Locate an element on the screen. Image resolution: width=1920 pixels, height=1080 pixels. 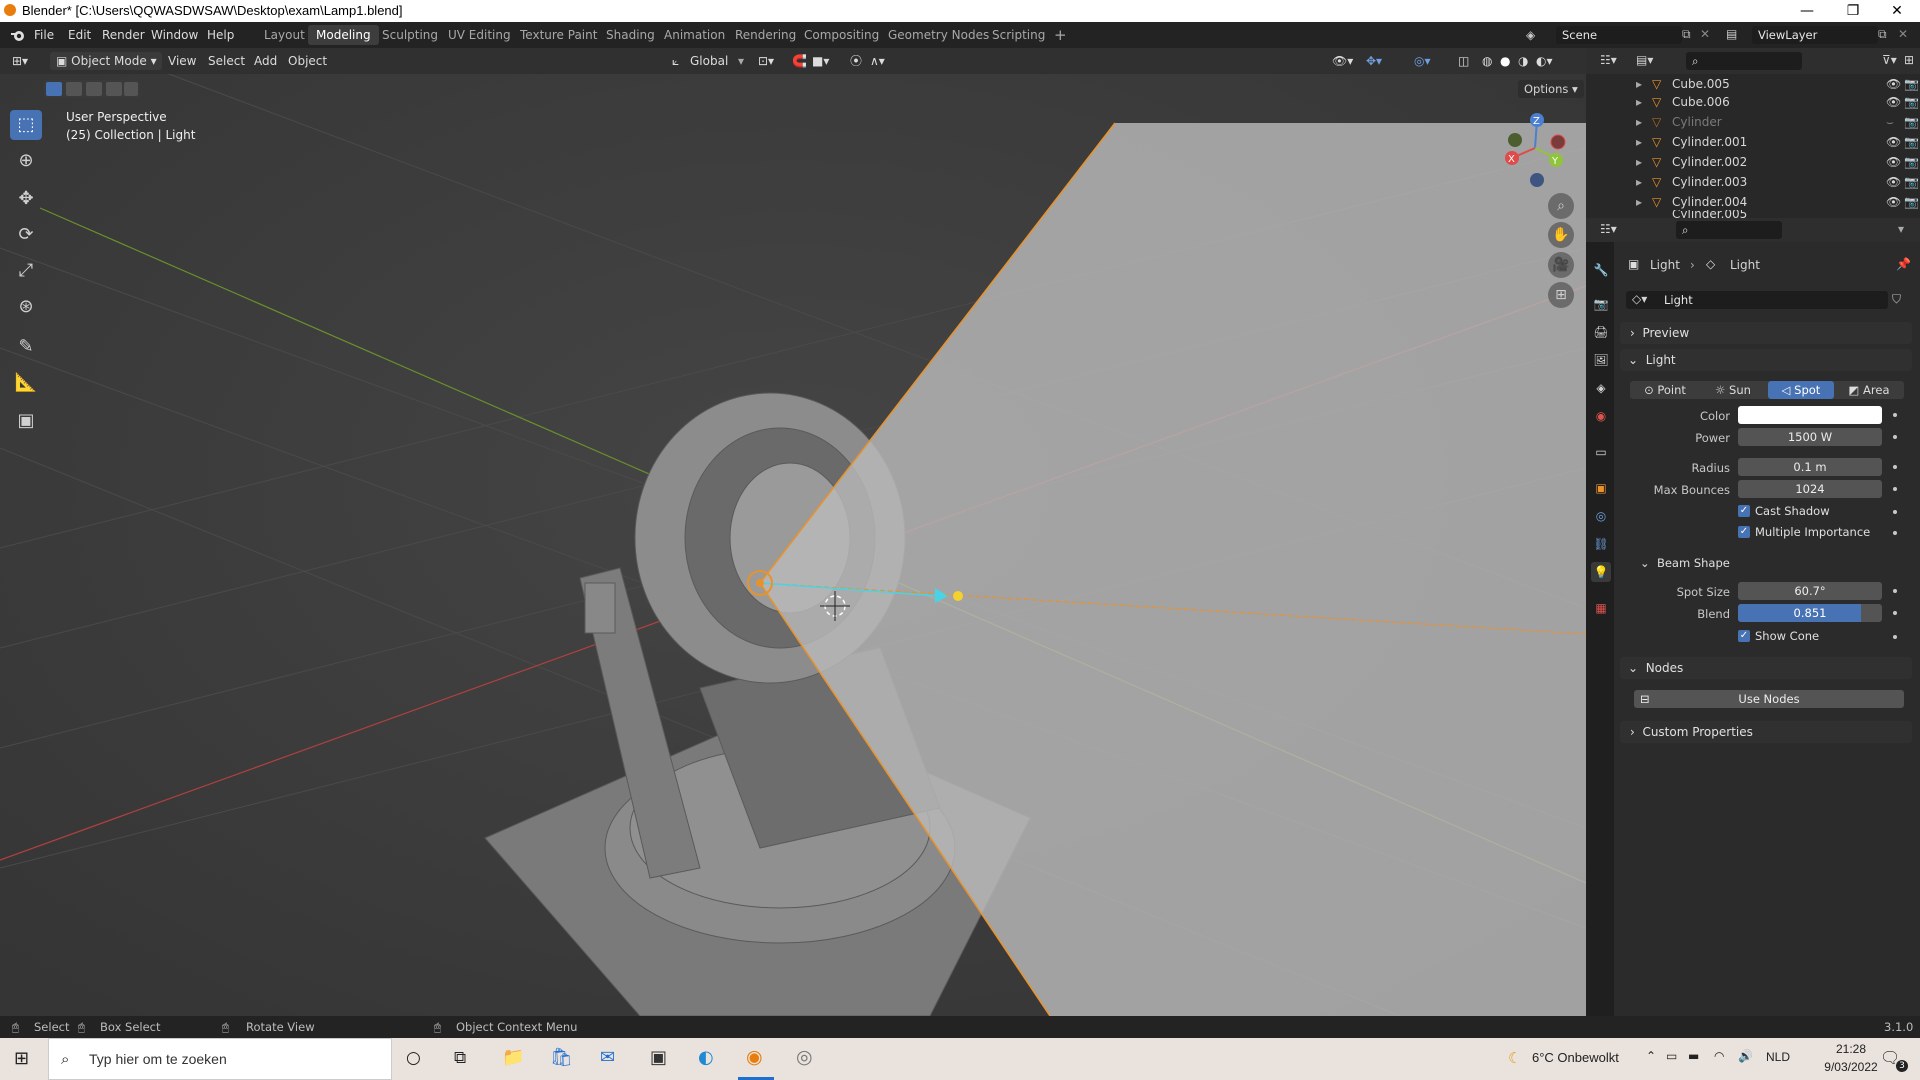
delete-scene-icon: ✕ is located at coordinates (1705, 34).